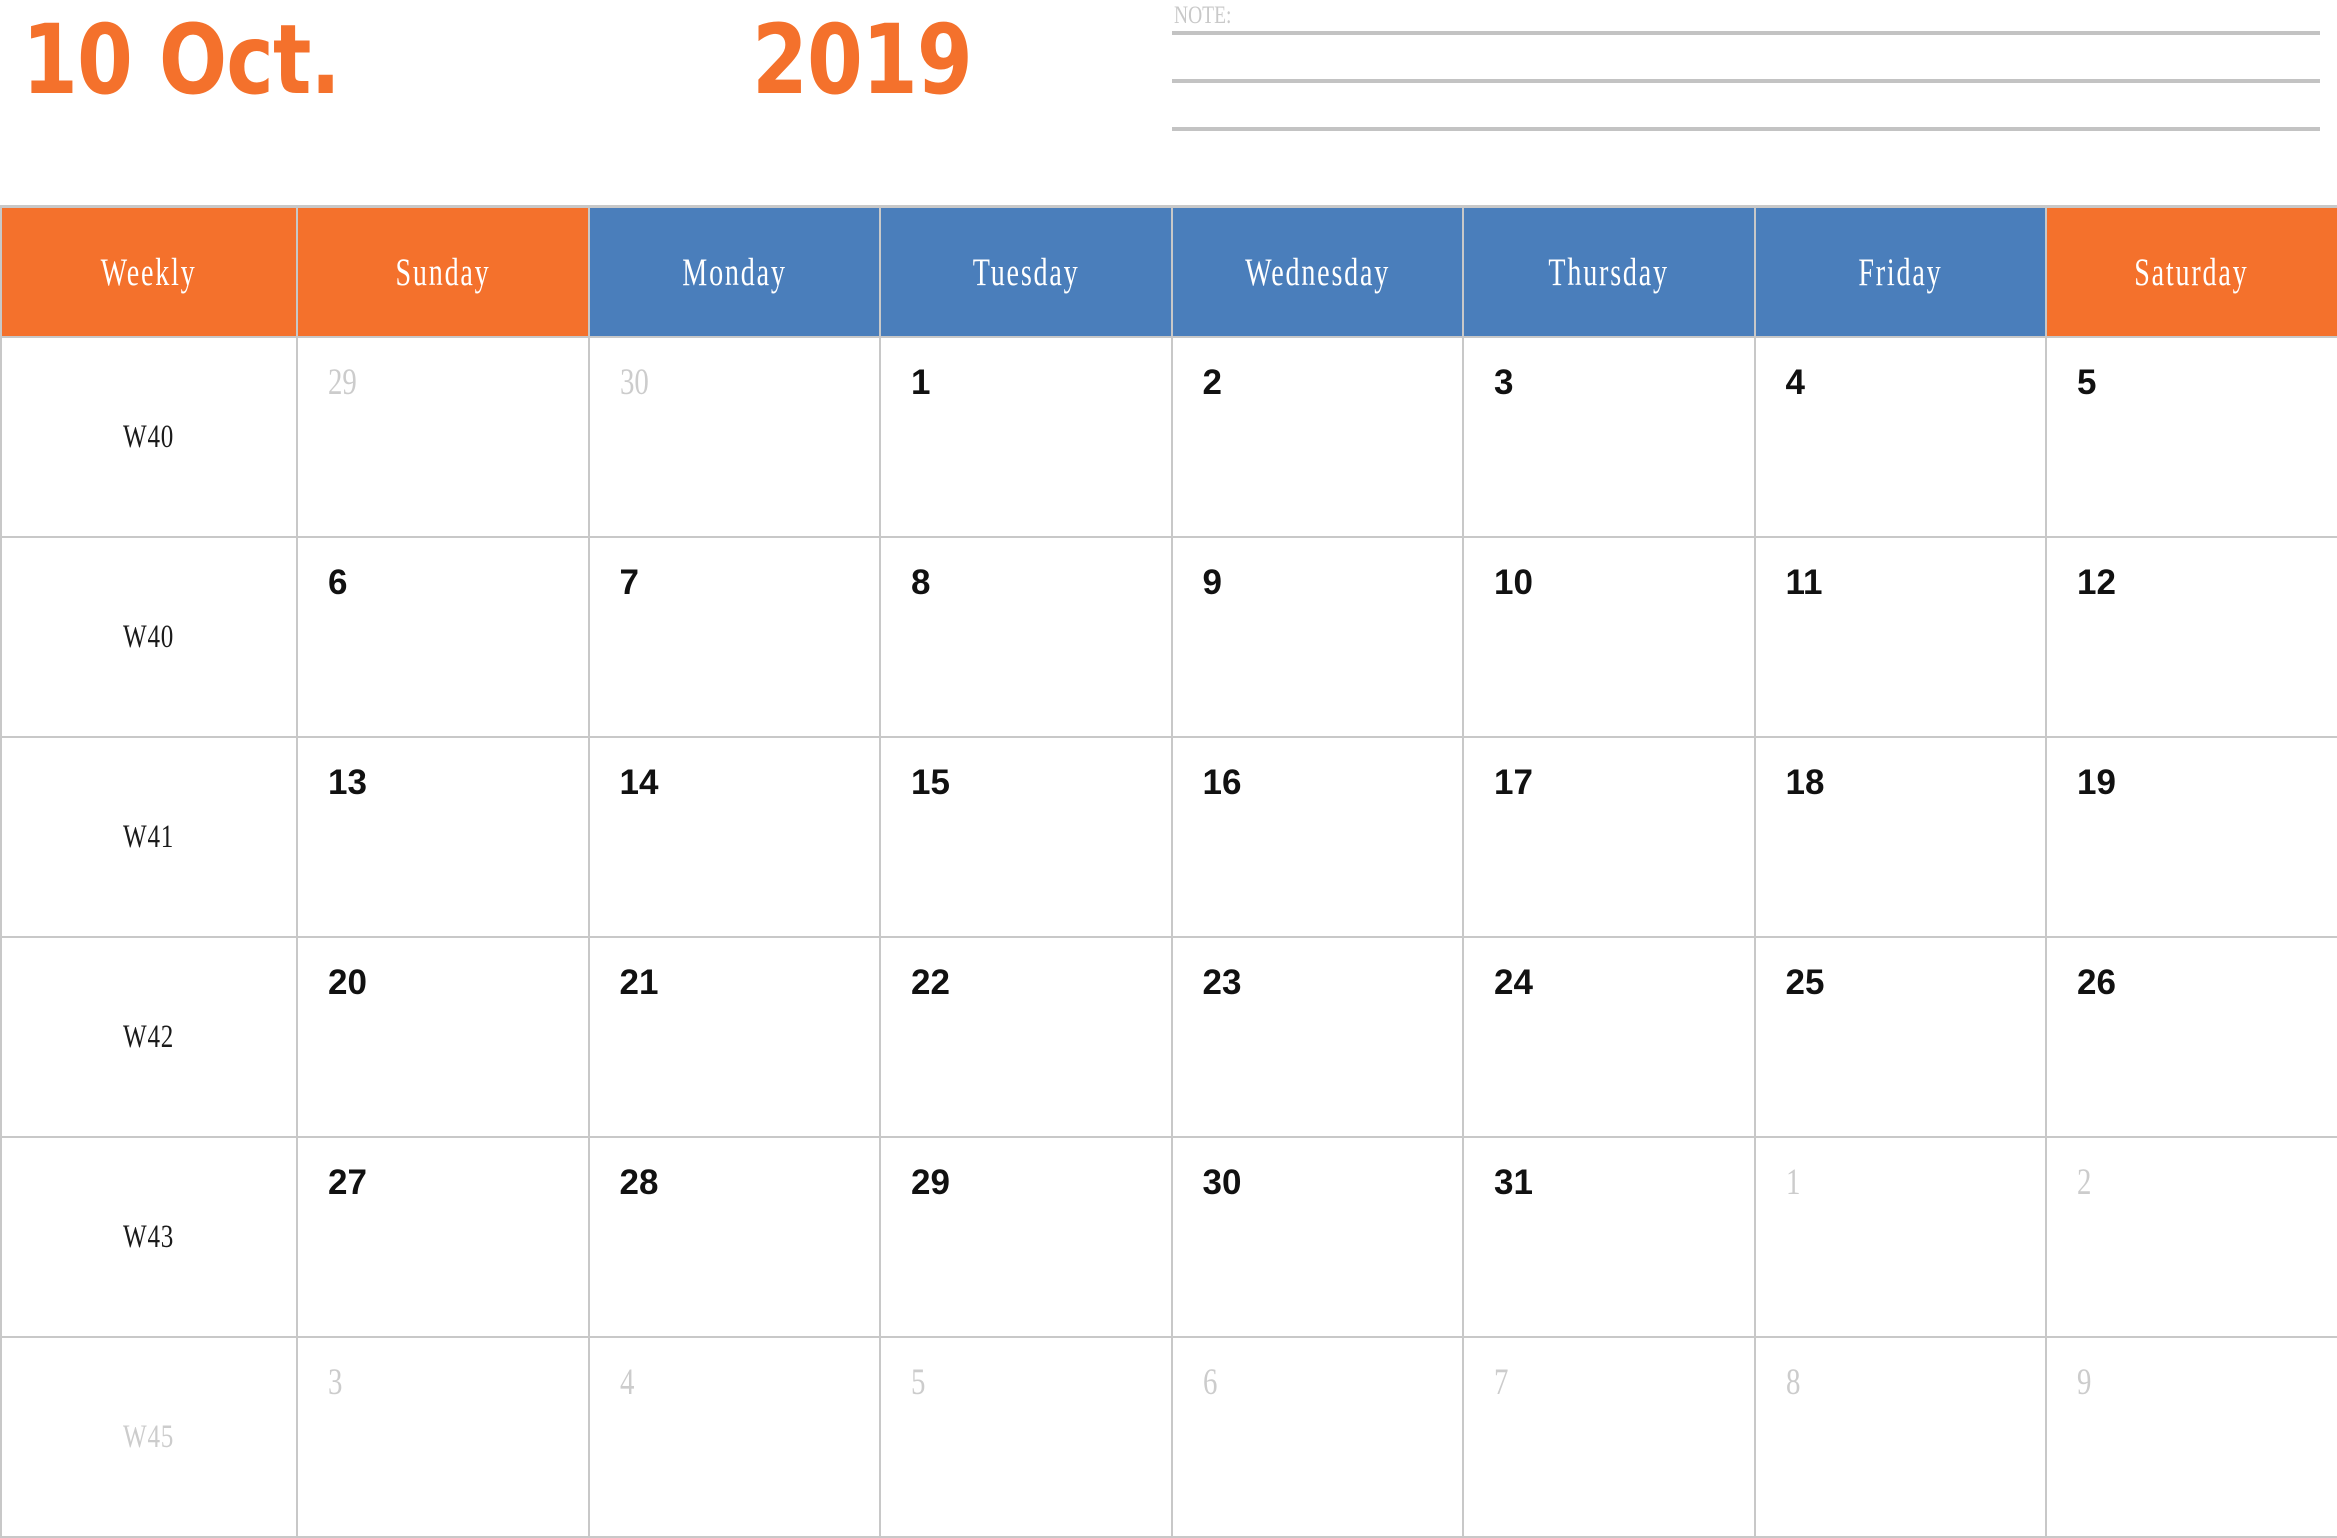  I want to click on week-number-cell: W42, so click(149, 1037).